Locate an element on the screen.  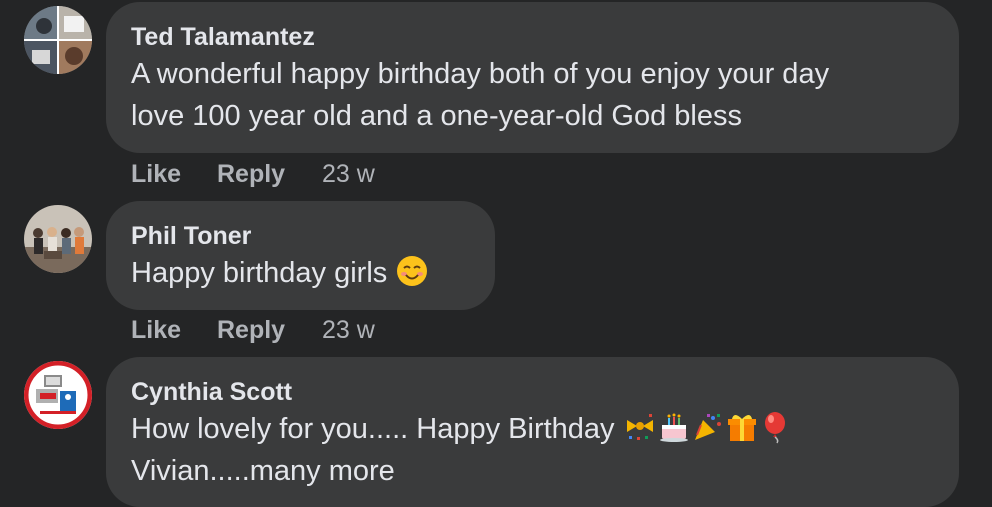
profile-photo-group-icon is located at coordinates (58, 239).